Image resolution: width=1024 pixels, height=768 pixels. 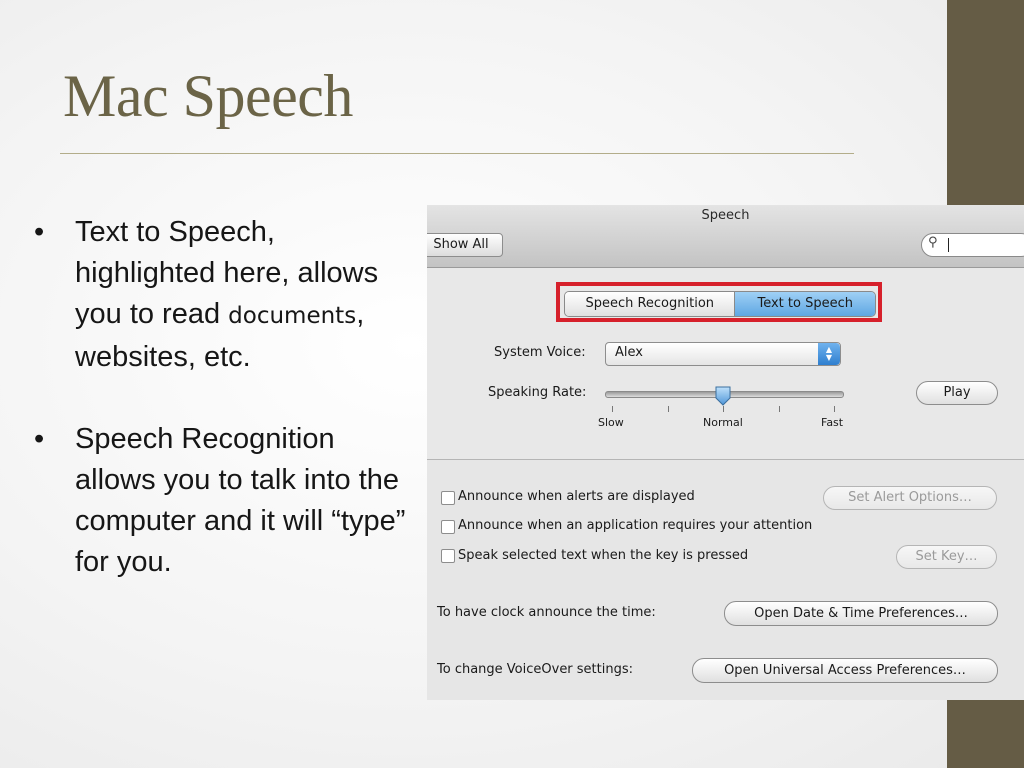 I want to click on bullet-text-quoted: “type”, so click(x=368, y=521).